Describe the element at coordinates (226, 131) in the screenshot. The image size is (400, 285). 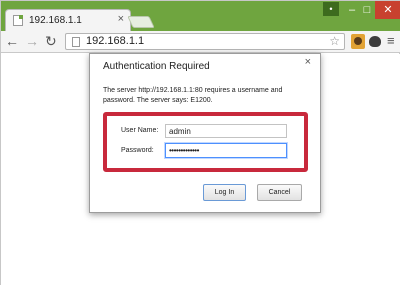
I see `username-field` at that location.